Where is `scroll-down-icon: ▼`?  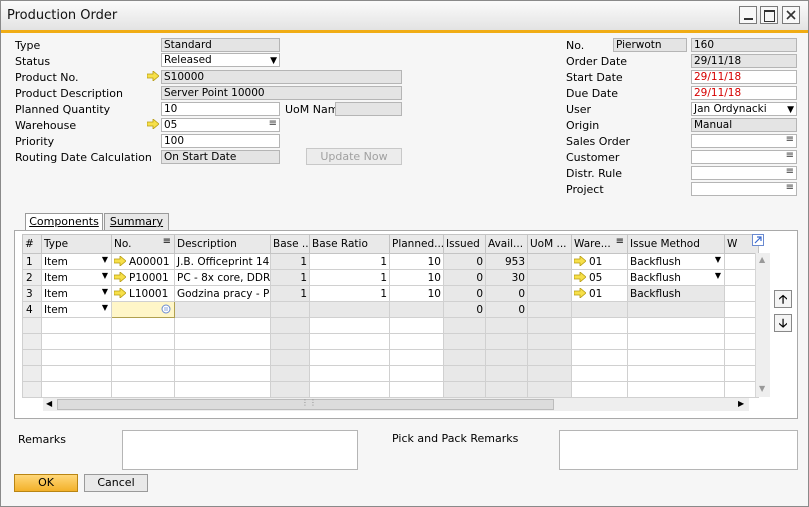
scroll-down-icon: ▼ is located at coordinates (762, 388).